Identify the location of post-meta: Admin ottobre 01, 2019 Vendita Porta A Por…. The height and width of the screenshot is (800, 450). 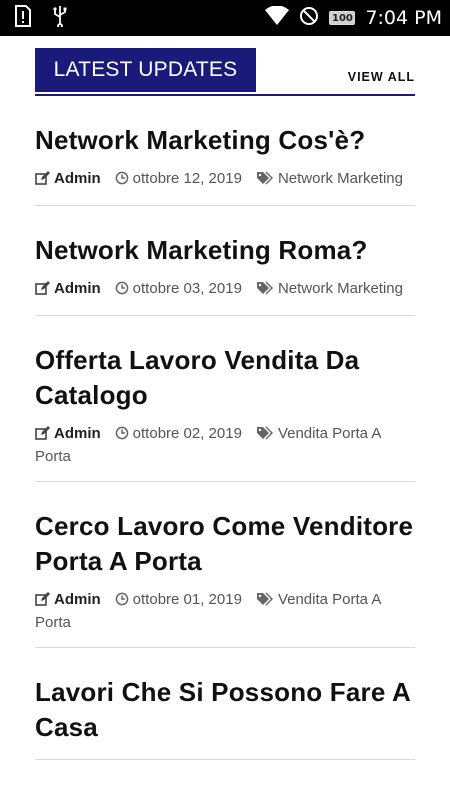
(225, 611).